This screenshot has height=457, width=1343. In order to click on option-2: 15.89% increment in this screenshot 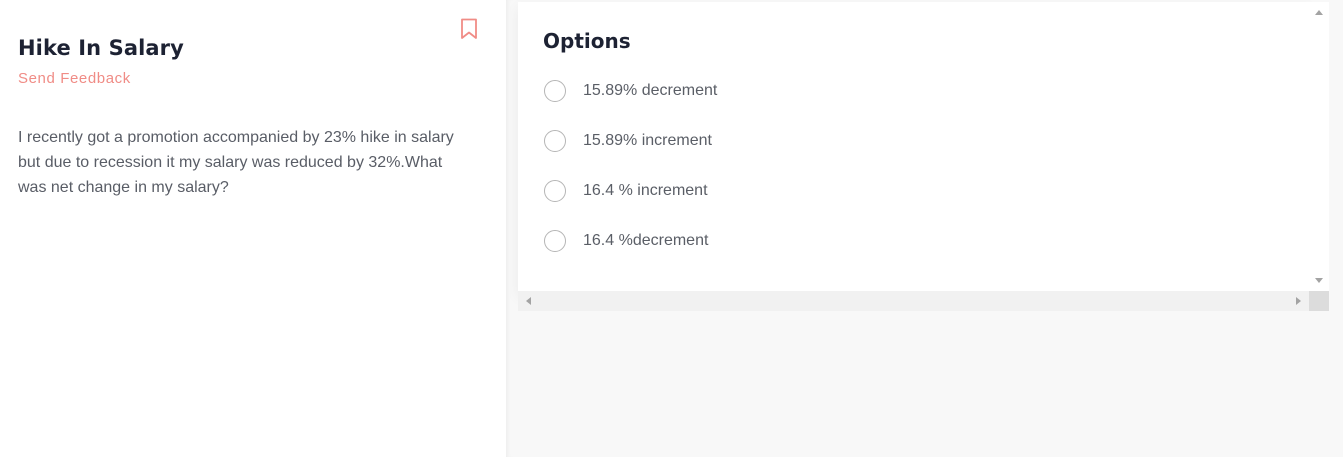, I will do `click(628, 141)`.